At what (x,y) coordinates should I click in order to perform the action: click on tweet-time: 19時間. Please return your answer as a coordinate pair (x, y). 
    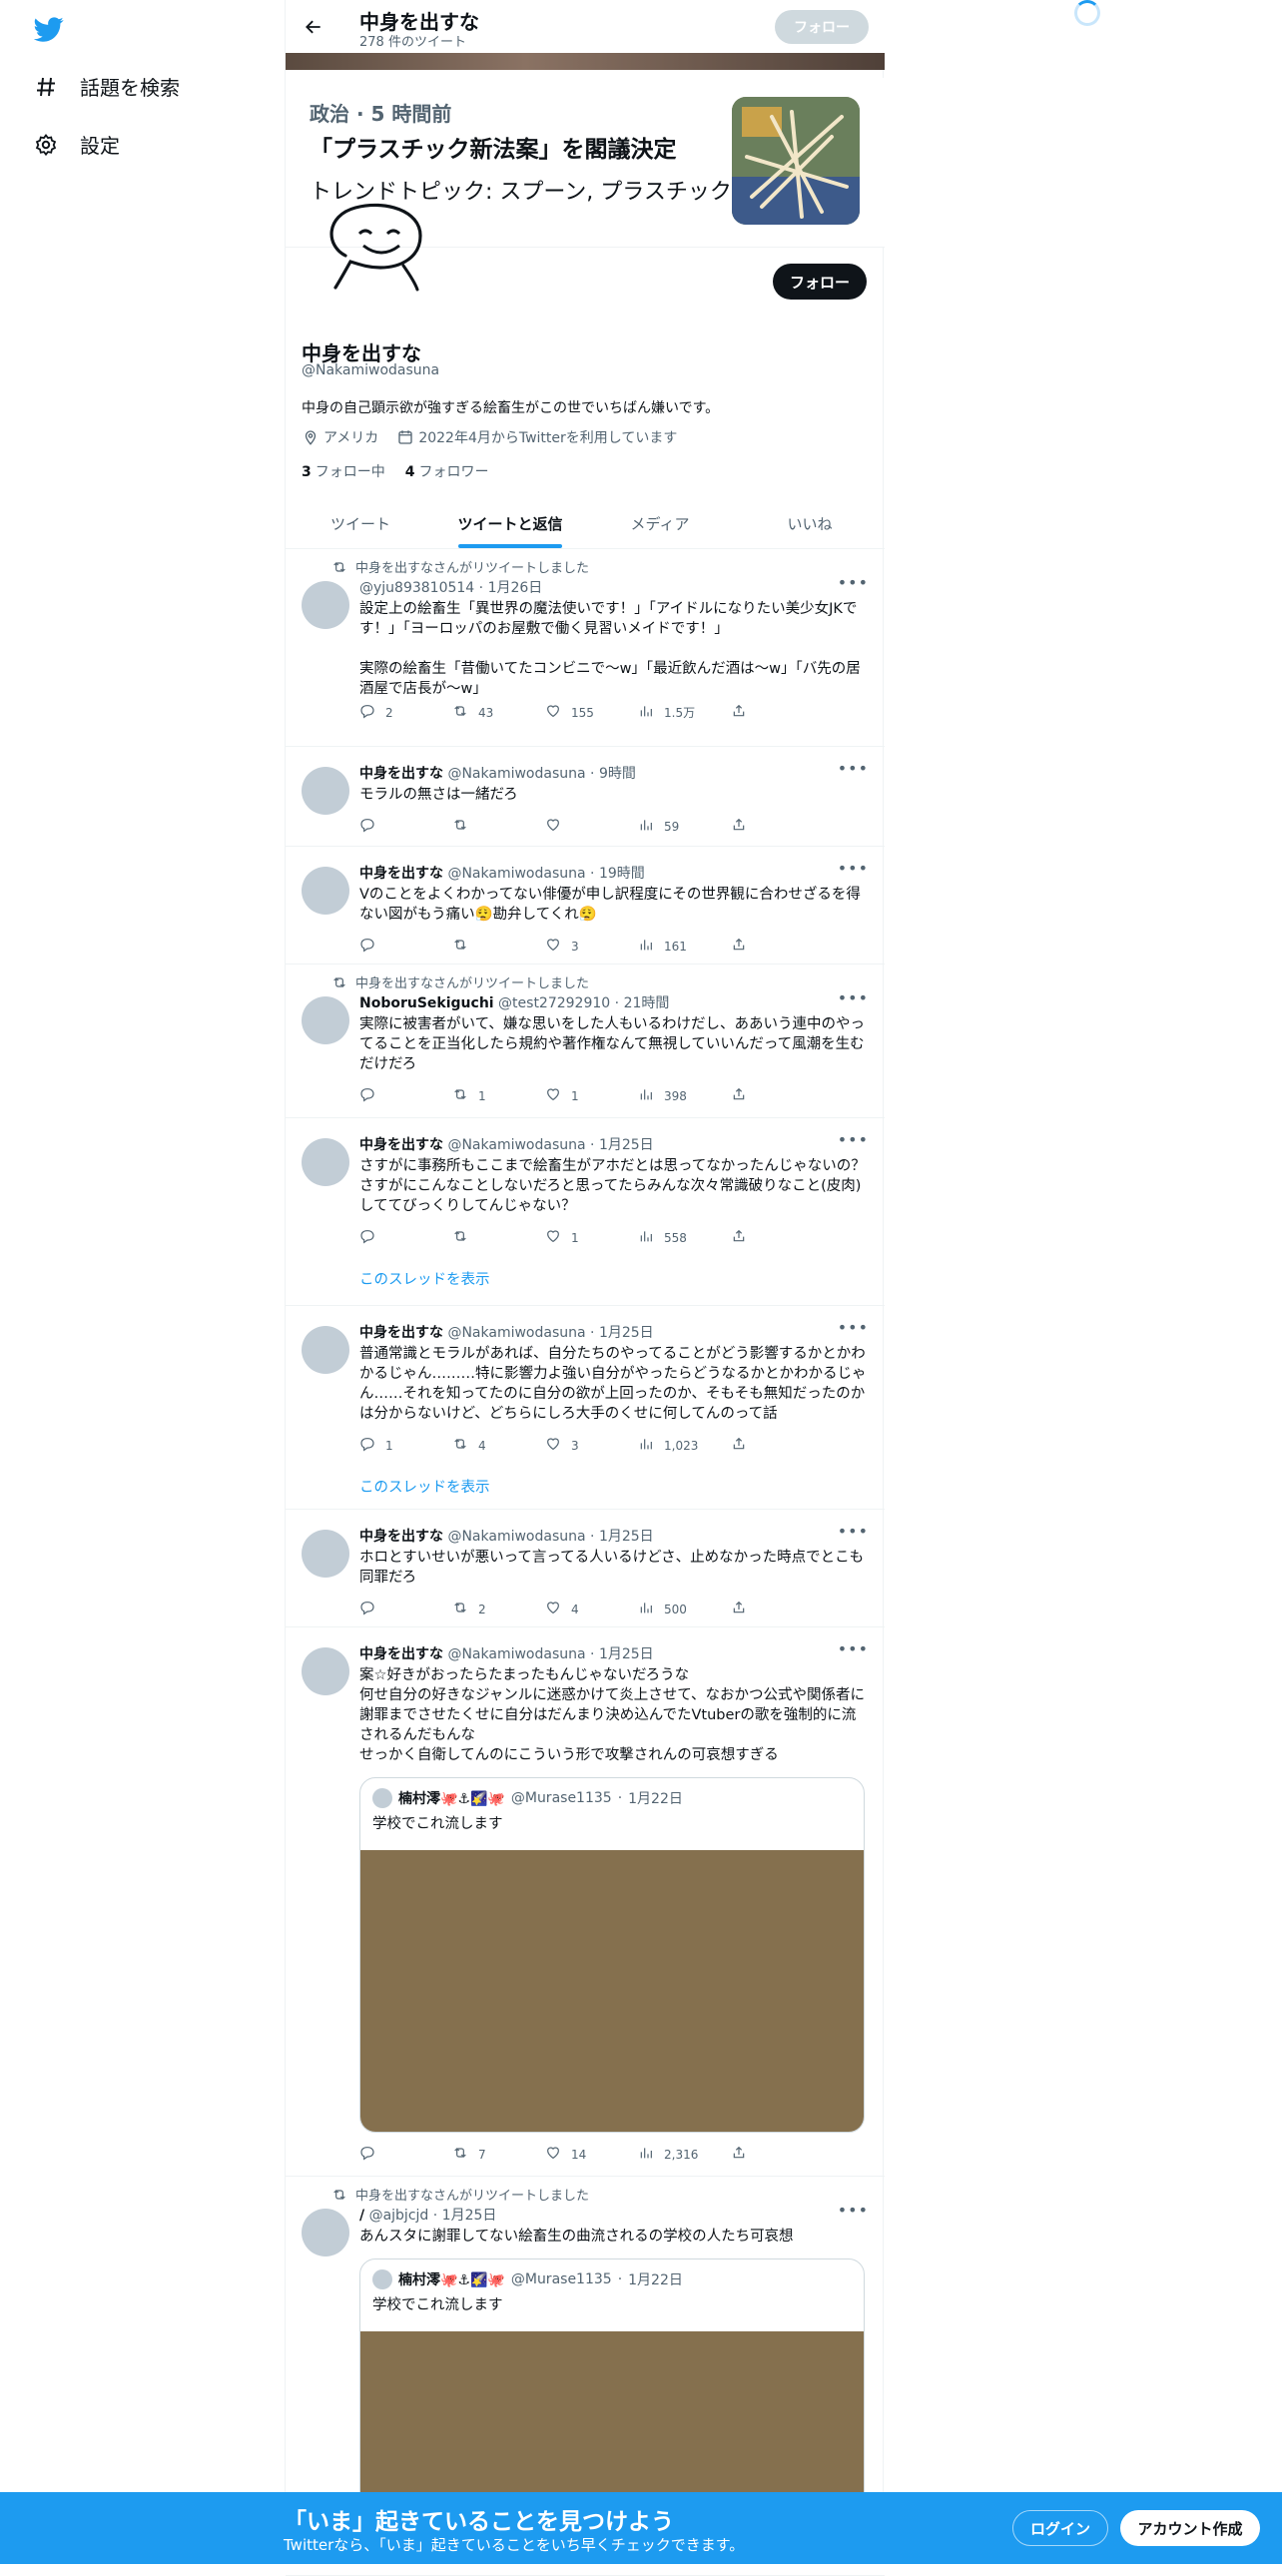
    Looking at the image, I should click on (622, 874).